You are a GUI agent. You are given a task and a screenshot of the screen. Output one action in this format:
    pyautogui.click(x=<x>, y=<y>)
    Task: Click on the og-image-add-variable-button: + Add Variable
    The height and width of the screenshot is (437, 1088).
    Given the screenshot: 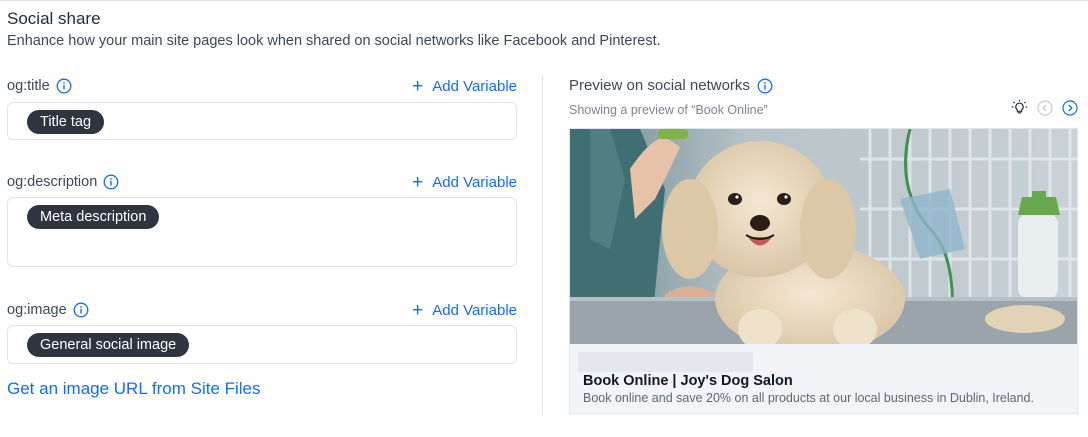 What is the action you would take?
    pyautogui.click(x=464, y=310)
    